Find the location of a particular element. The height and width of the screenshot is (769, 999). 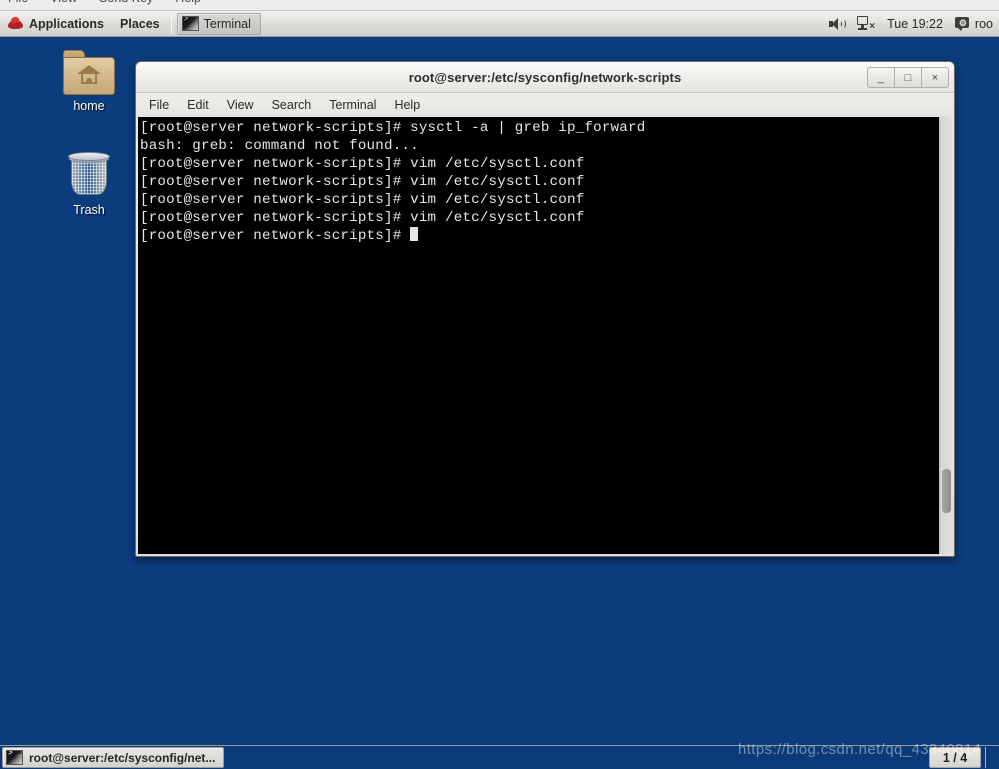

bottom-panel: root@server:/etc/sysconfig/net... 1 / 4 is located at coordinates (499, 757).